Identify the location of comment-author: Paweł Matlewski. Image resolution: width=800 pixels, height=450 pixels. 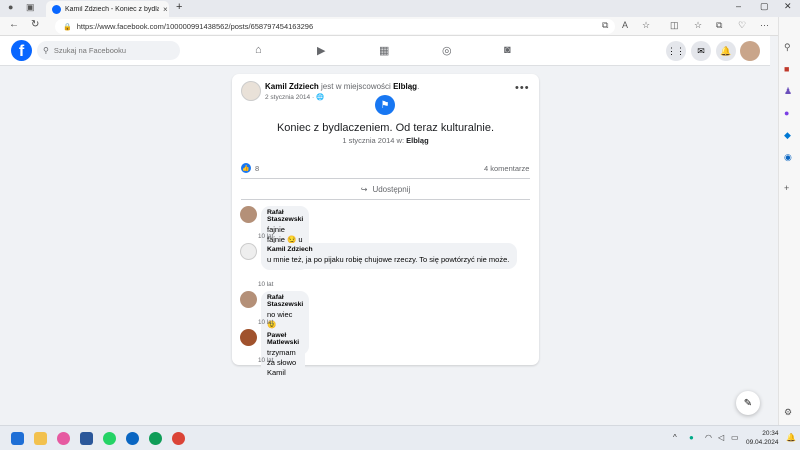
(283, 339).